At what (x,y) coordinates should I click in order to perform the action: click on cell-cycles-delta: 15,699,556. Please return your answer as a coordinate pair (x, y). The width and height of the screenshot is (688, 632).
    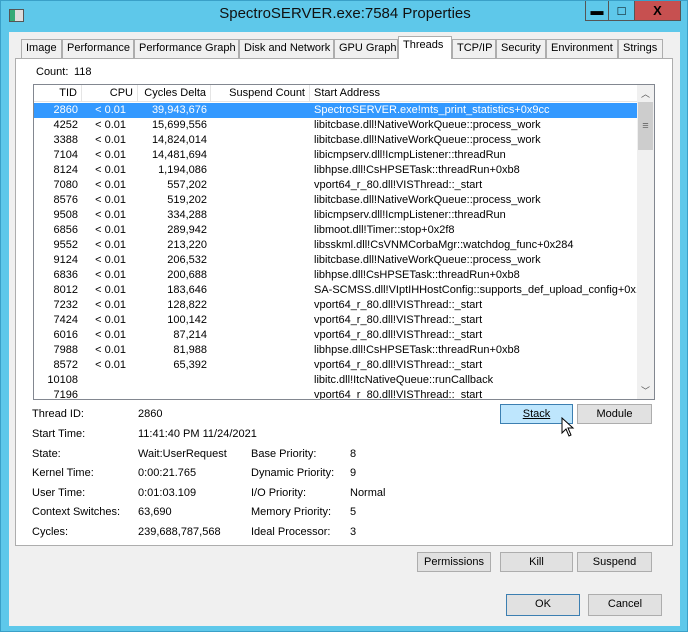
    Looking at the image, I should click on (179, 125).